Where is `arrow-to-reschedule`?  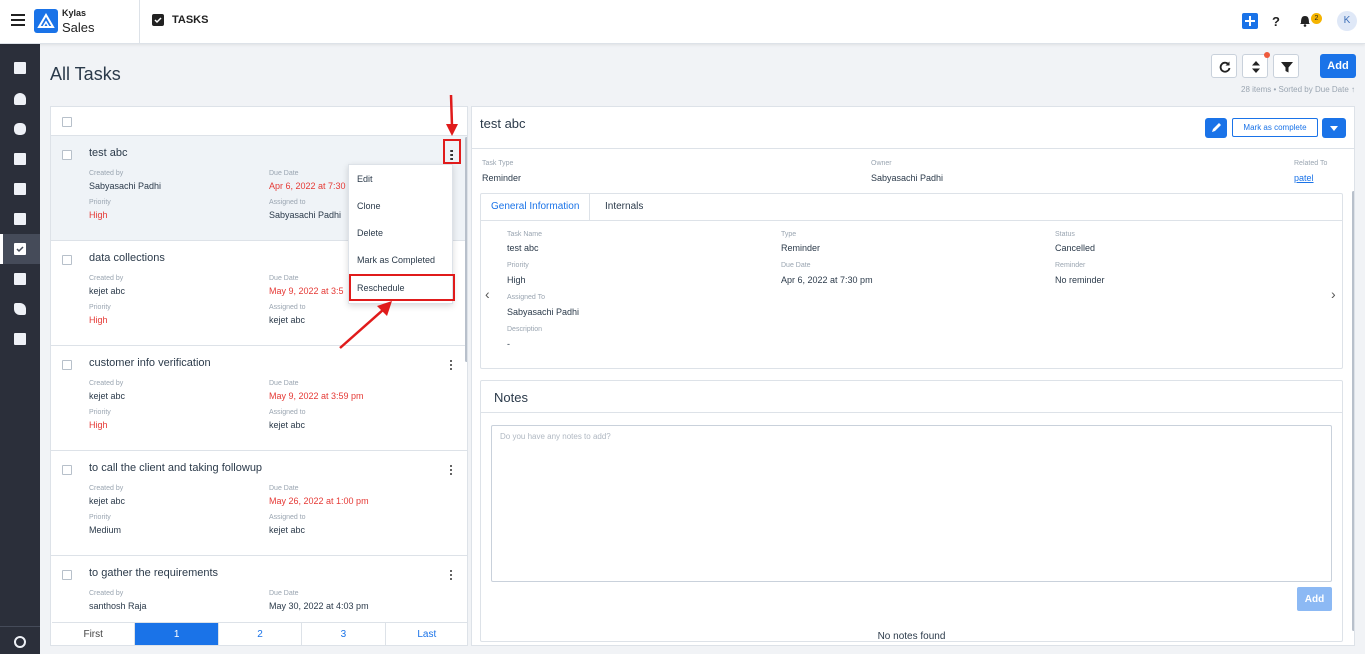 arrow-to-reschedule is located at coordinates (365, 325).